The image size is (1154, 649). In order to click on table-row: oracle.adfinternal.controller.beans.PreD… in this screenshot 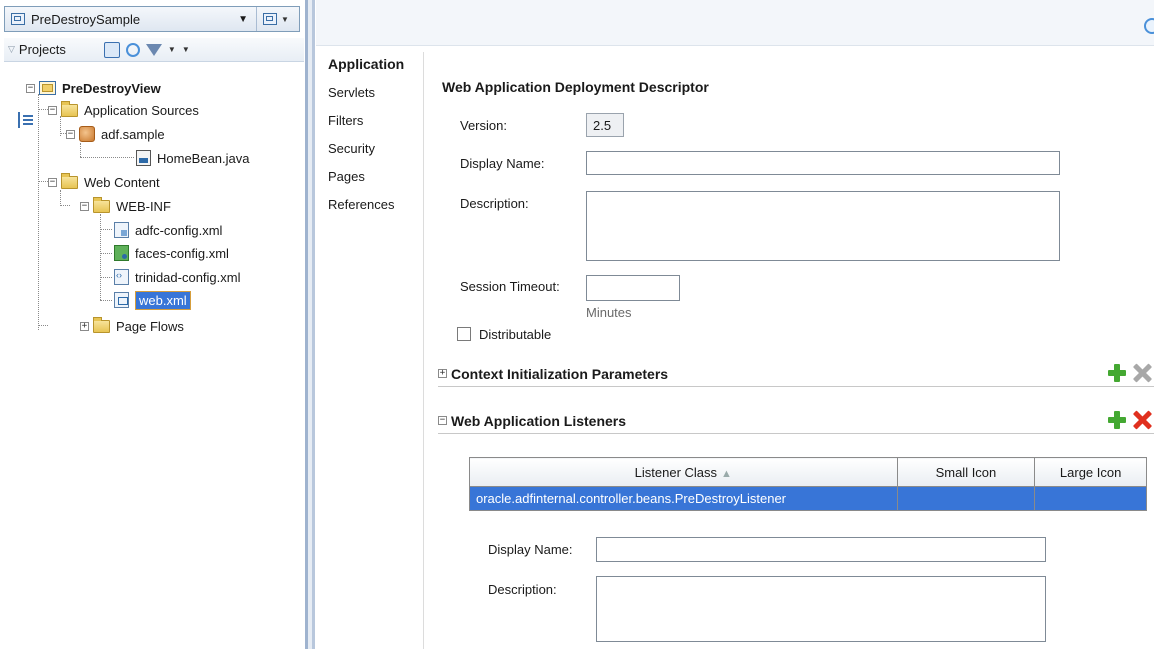, I will do `click(808, 498)`.